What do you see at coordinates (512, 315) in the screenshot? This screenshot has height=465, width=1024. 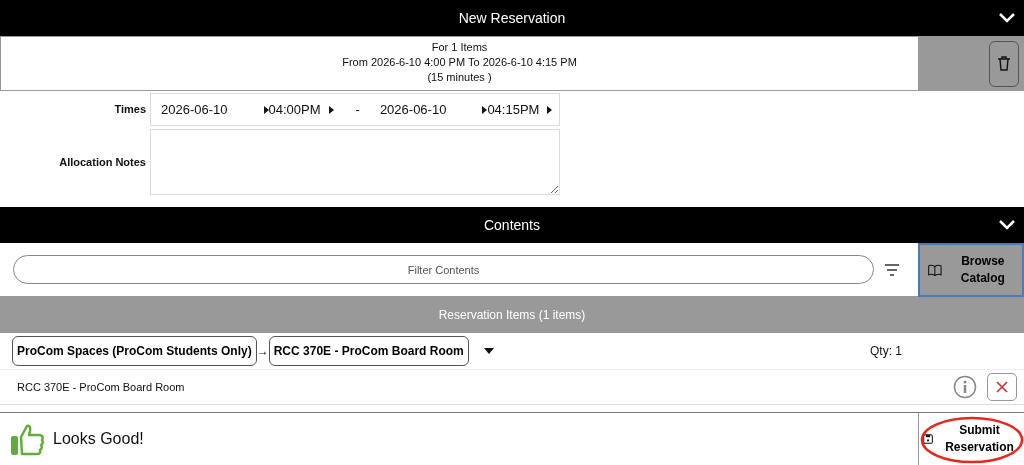 I see `section-title: Reservation Items (1 items)` at bounding box center [512, 315].